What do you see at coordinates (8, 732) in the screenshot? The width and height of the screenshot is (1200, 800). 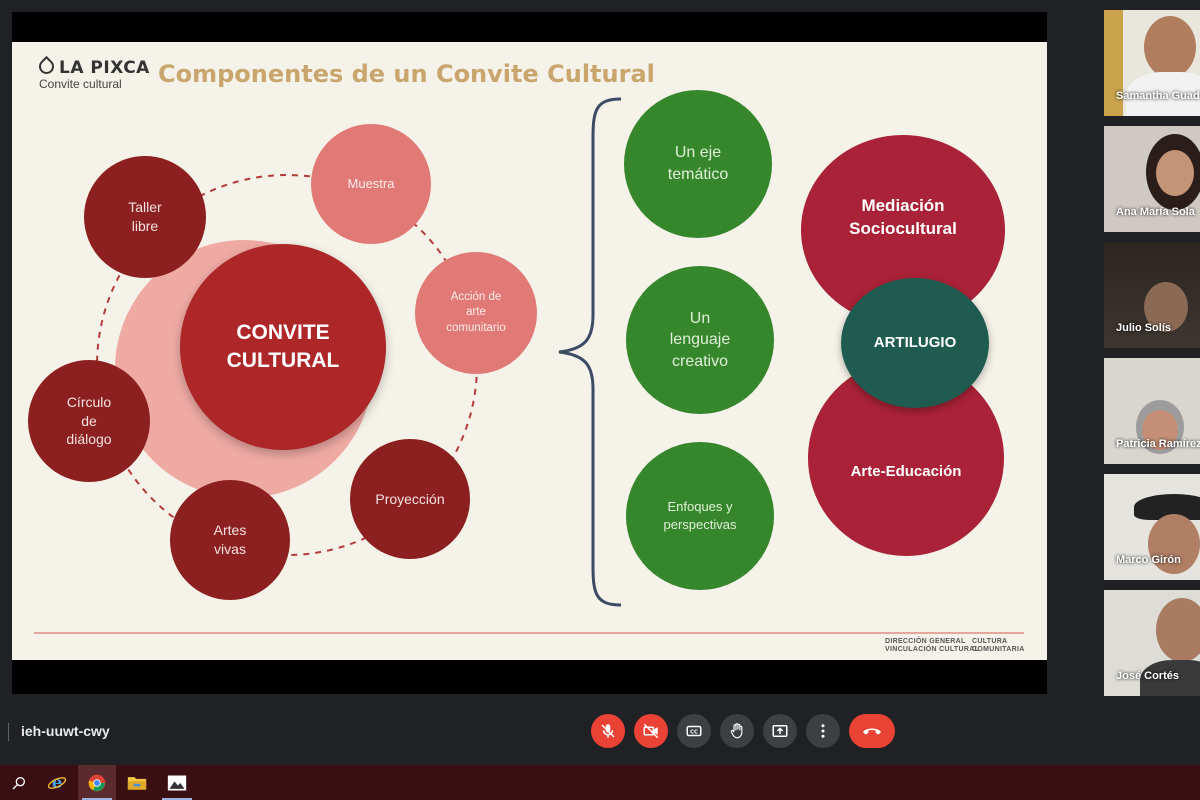 I see `separator` at bounding box center [8, 732].